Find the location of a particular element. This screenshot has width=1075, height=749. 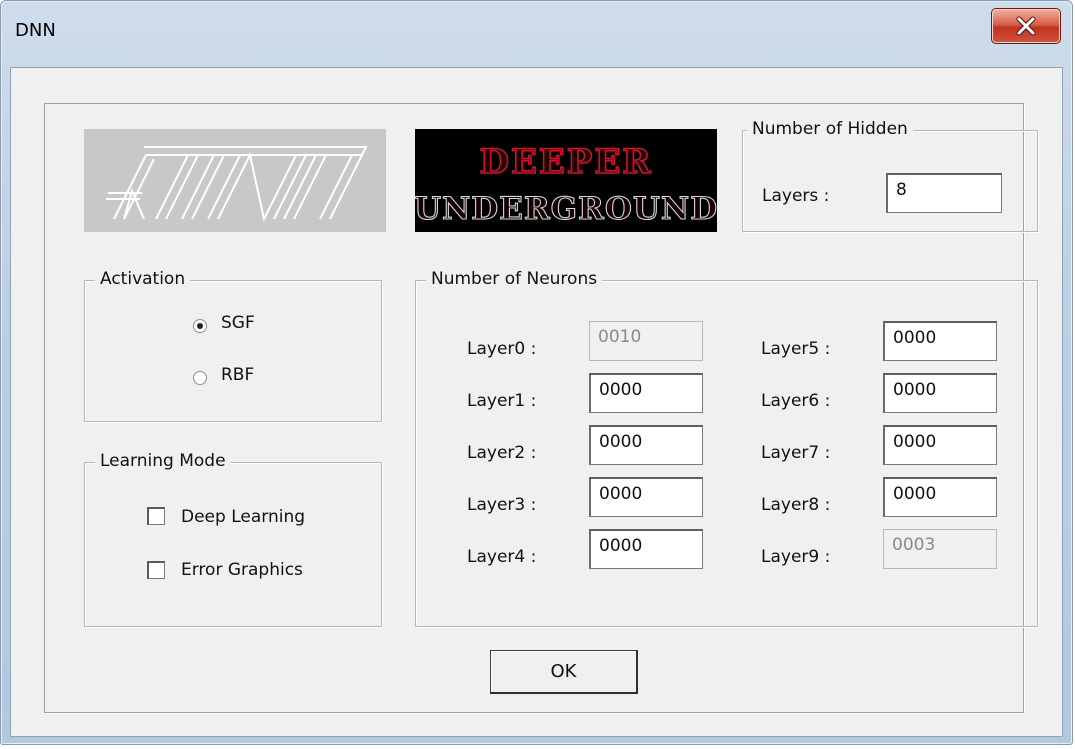

deeper-underground-logo: DEEPER UNDERGROUND is located at coordinates (565, 180).